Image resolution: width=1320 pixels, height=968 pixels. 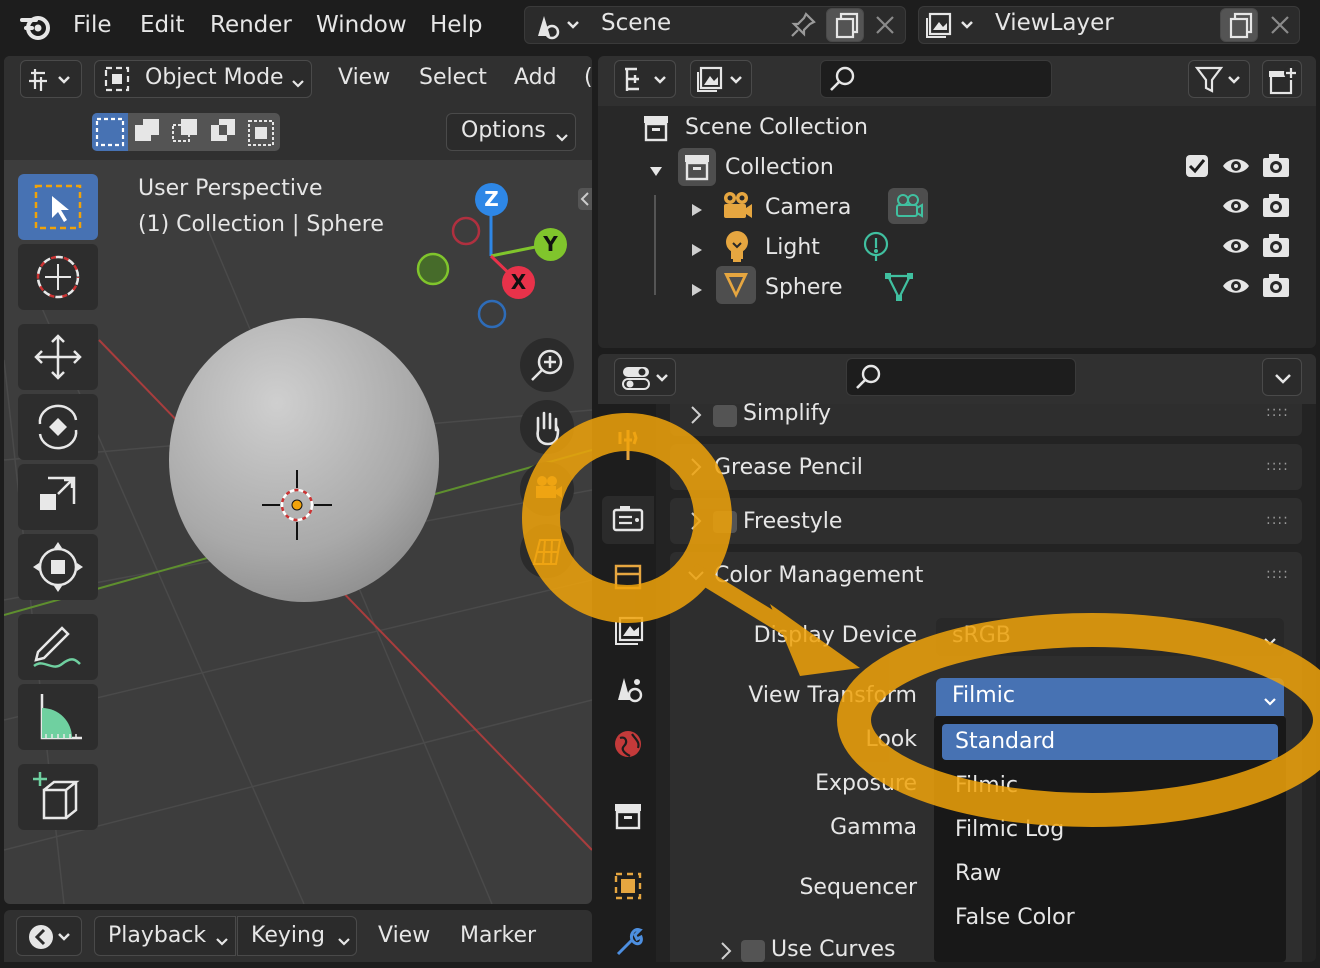 I want to click on new-viewlayer-button, so click(x=1239, y=25).